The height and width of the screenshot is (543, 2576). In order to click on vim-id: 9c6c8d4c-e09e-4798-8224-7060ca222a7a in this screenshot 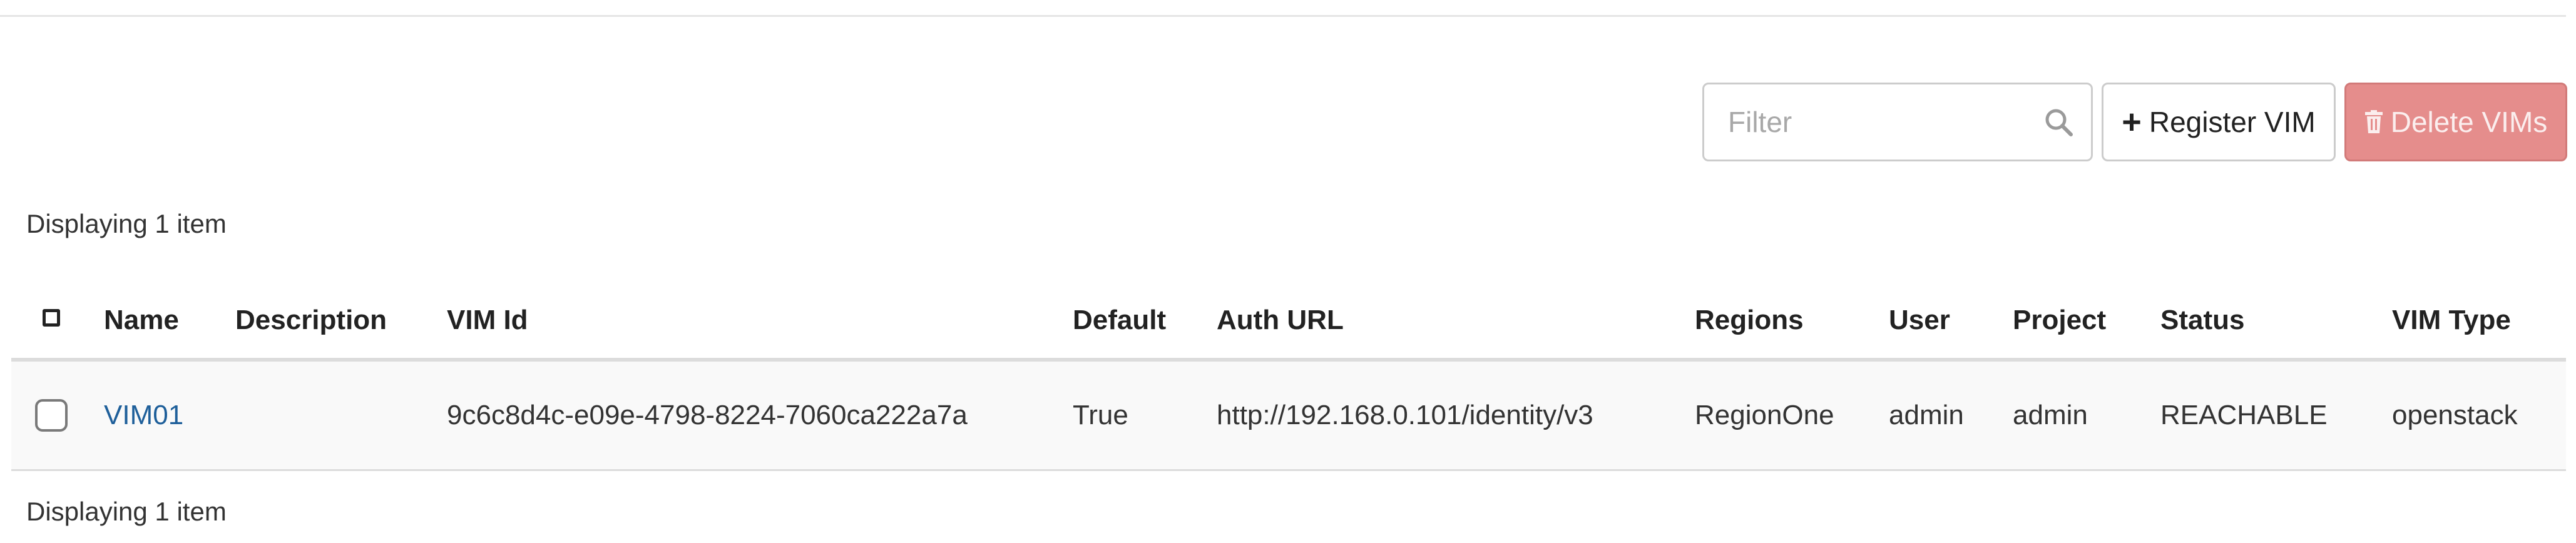, I will do `click(707, 415)`.